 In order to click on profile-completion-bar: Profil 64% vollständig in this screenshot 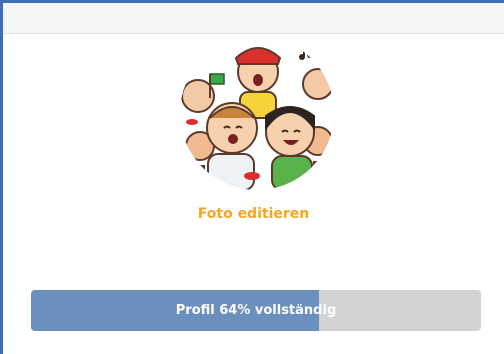, I will do `click(256, 310)`.